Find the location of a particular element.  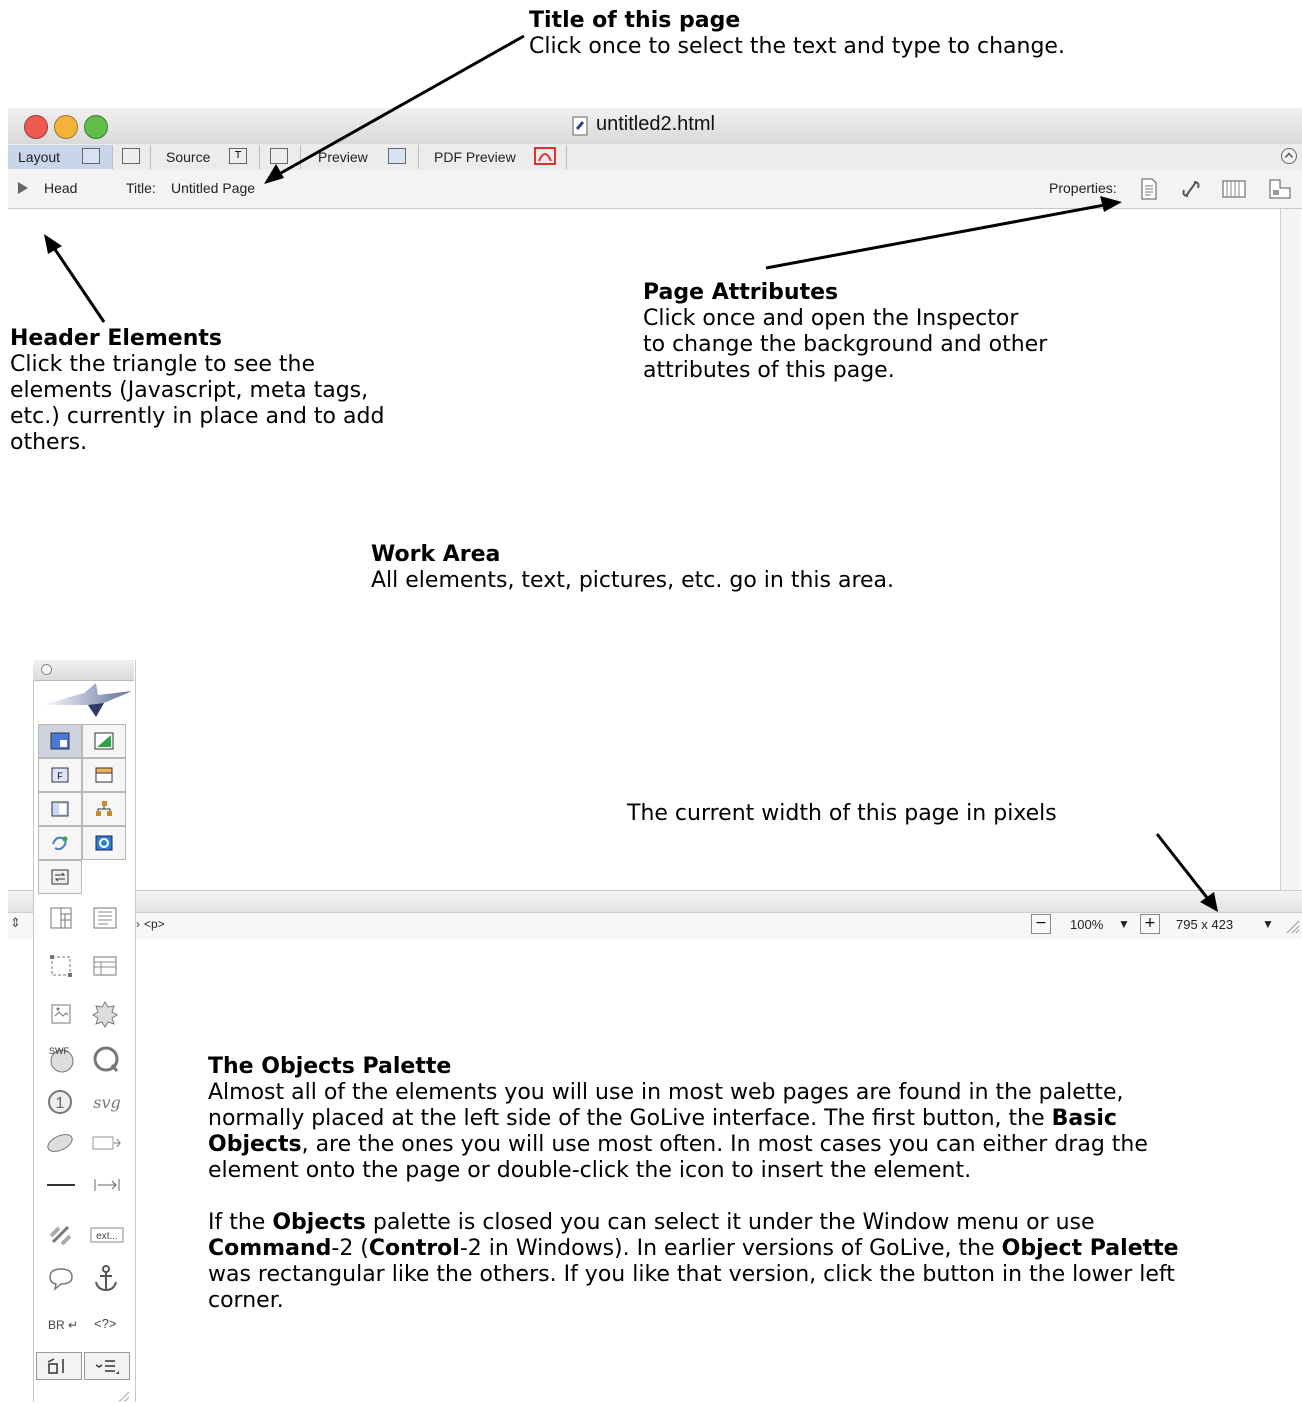

svg-label: svg is located at coordinates (107, 1102).